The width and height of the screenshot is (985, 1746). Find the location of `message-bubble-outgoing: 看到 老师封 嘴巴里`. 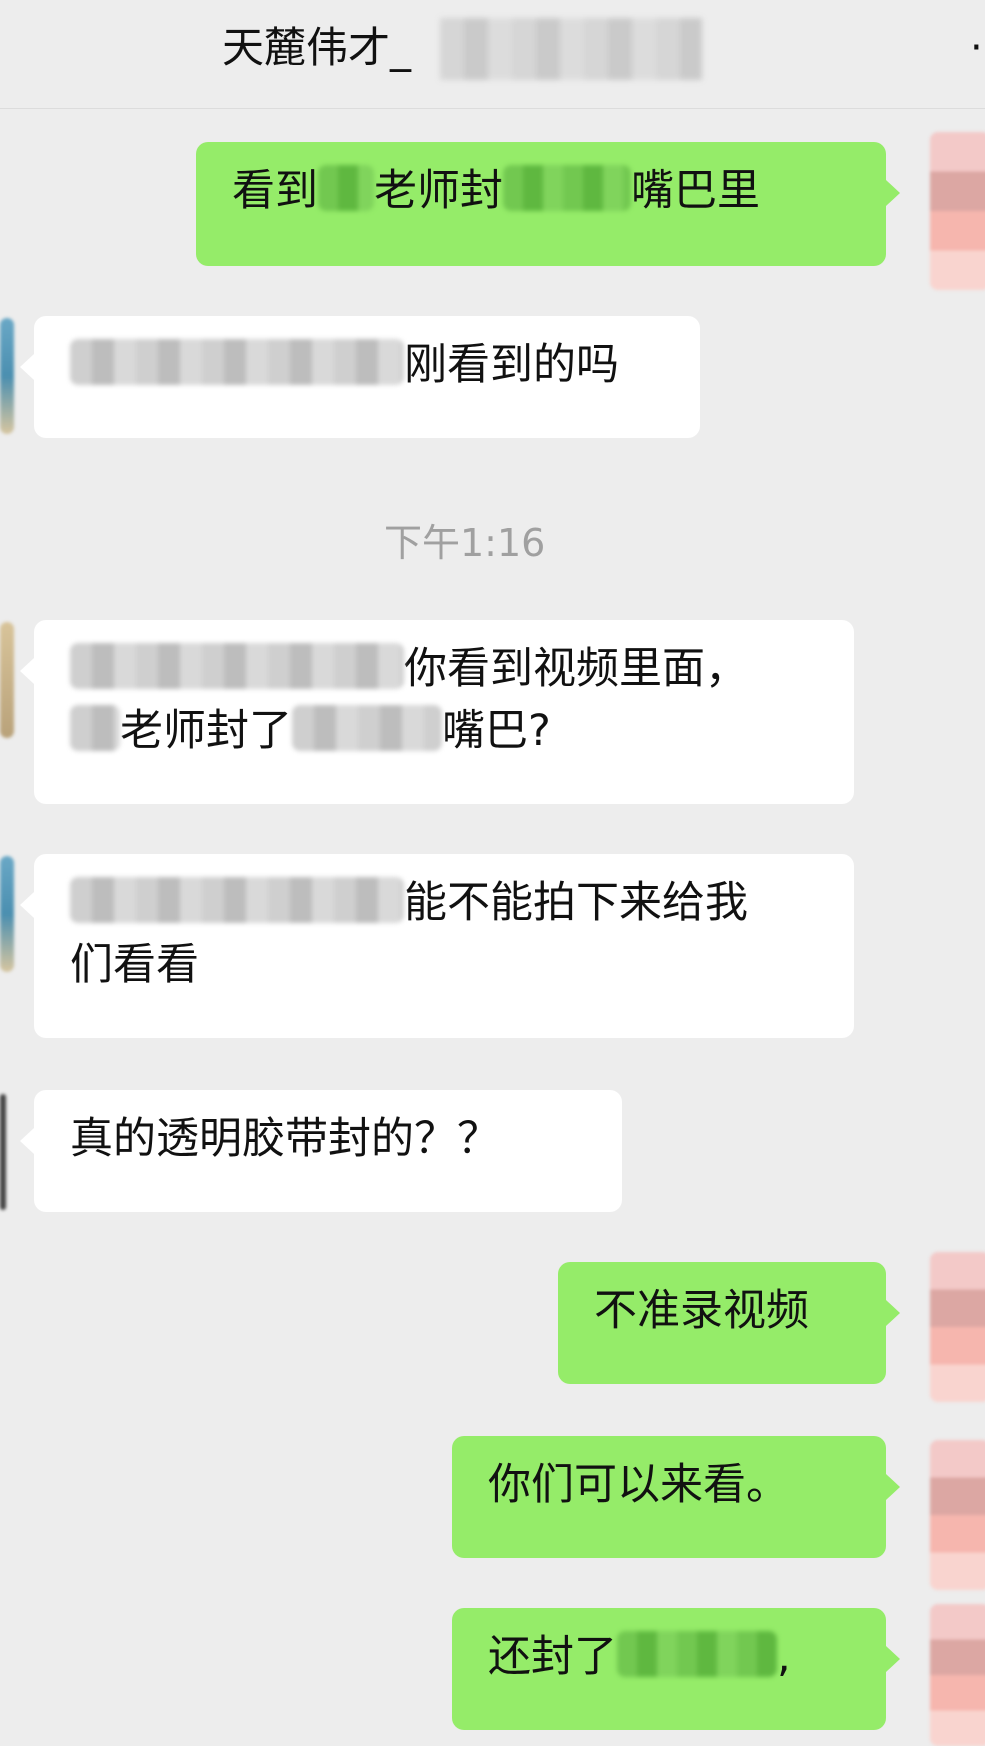

message-bubble-outgoing: 看到 老师封 嘴巴里 is located at coordinates (548, 204).